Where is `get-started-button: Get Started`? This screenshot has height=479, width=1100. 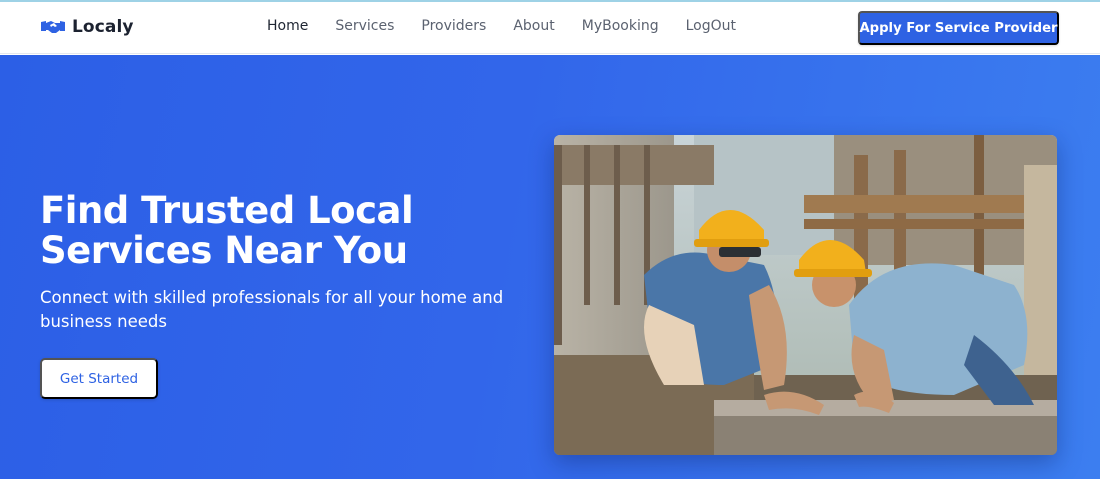
get-started-button: Get Started is located at coordinates (99, 378).